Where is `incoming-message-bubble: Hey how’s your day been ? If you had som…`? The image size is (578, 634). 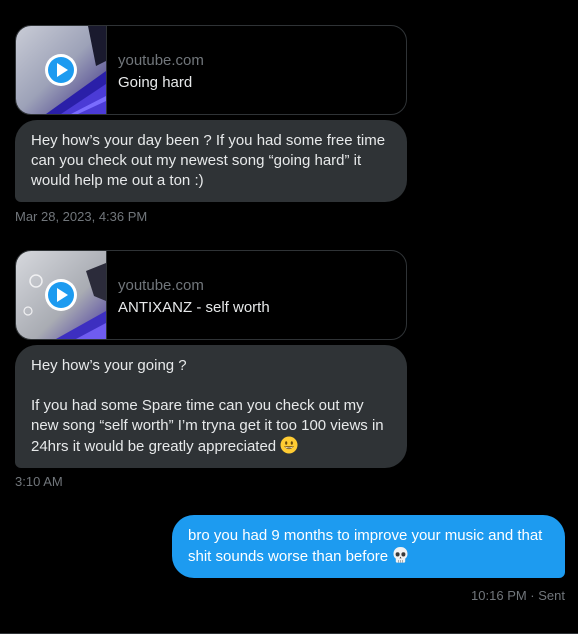 incoming-message-bubble: Hey how’s your day been ? If you had som… is located at coordinates (211, 161).